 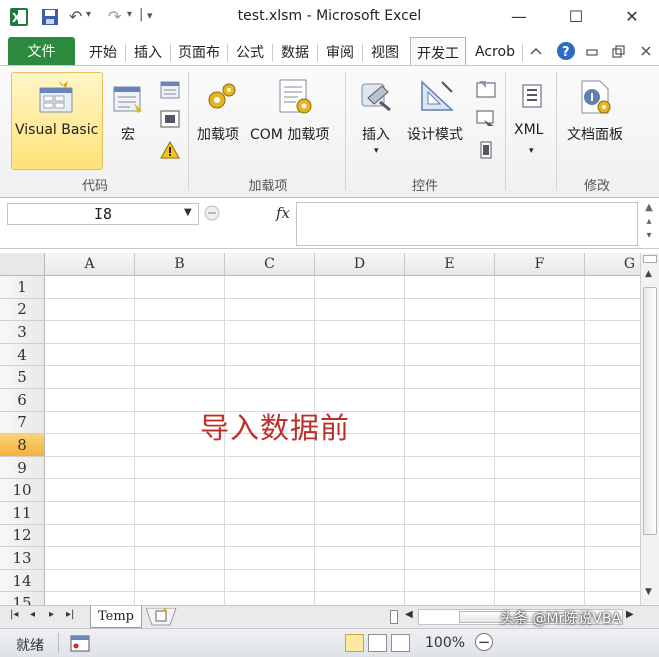 I want to click on next-sheet-button: ▸, so click(x=51, y=614).